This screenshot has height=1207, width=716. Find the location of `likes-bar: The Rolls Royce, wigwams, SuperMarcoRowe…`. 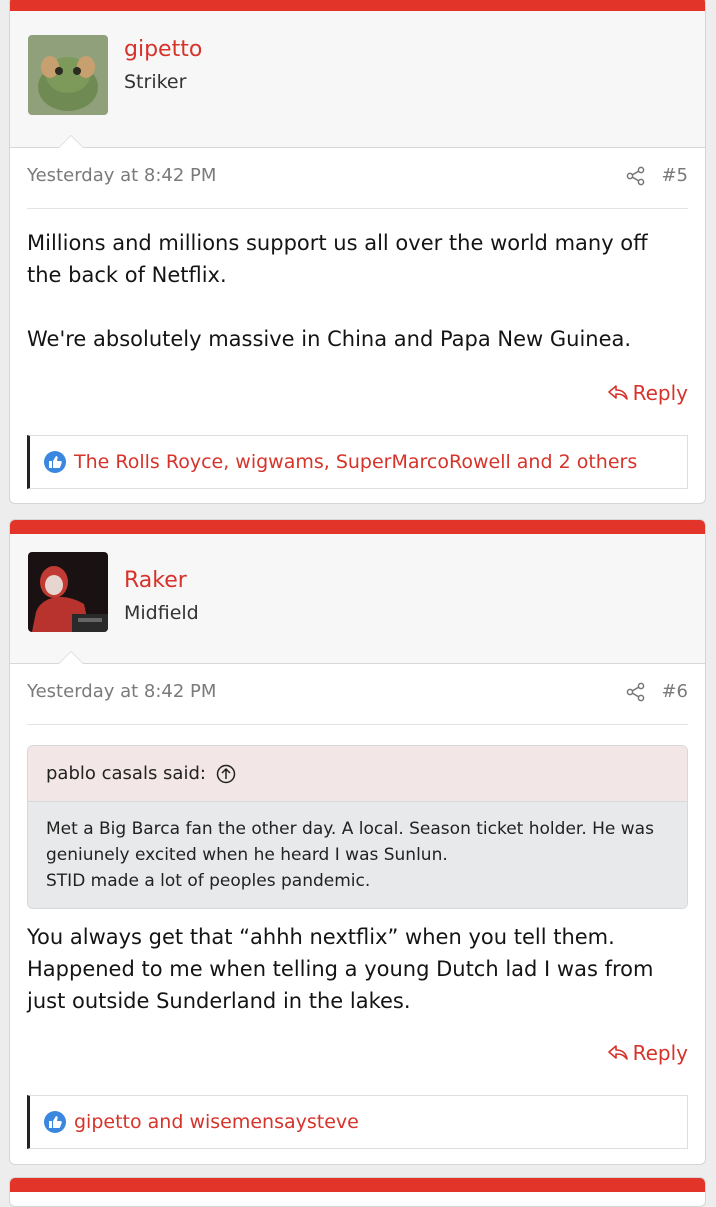

likes-bar: The Rolls Royce, wigwams, SuperMarcoRowe… is located at coordinates (357, 462).